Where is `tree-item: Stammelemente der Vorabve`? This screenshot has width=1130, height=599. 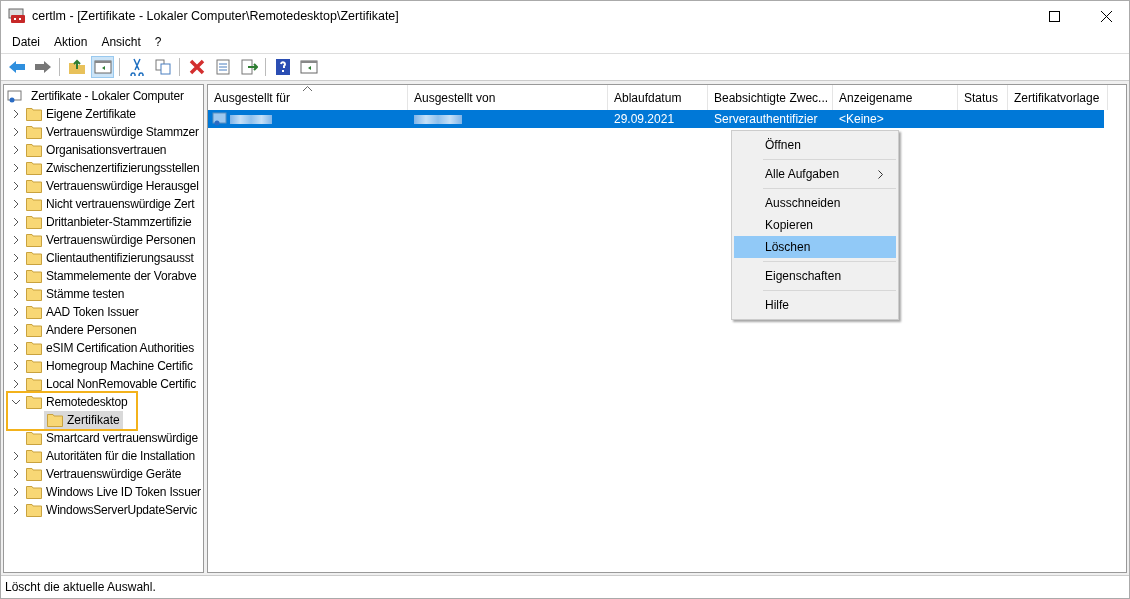 tree-item: Stammelemente der Vorabve is located at coordinates (121, 276).